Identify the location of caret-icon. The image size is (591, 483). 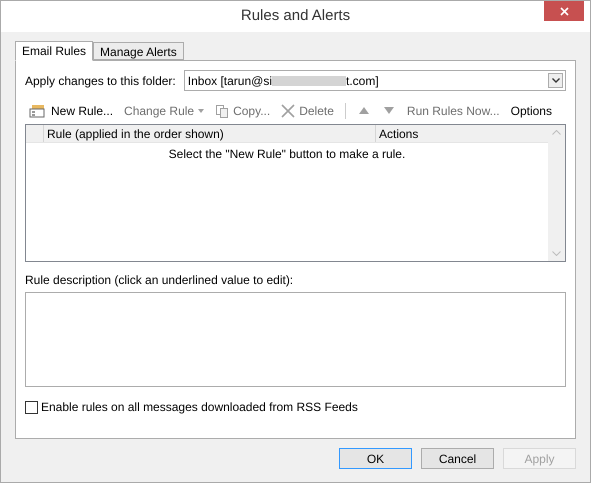
(201, 110).